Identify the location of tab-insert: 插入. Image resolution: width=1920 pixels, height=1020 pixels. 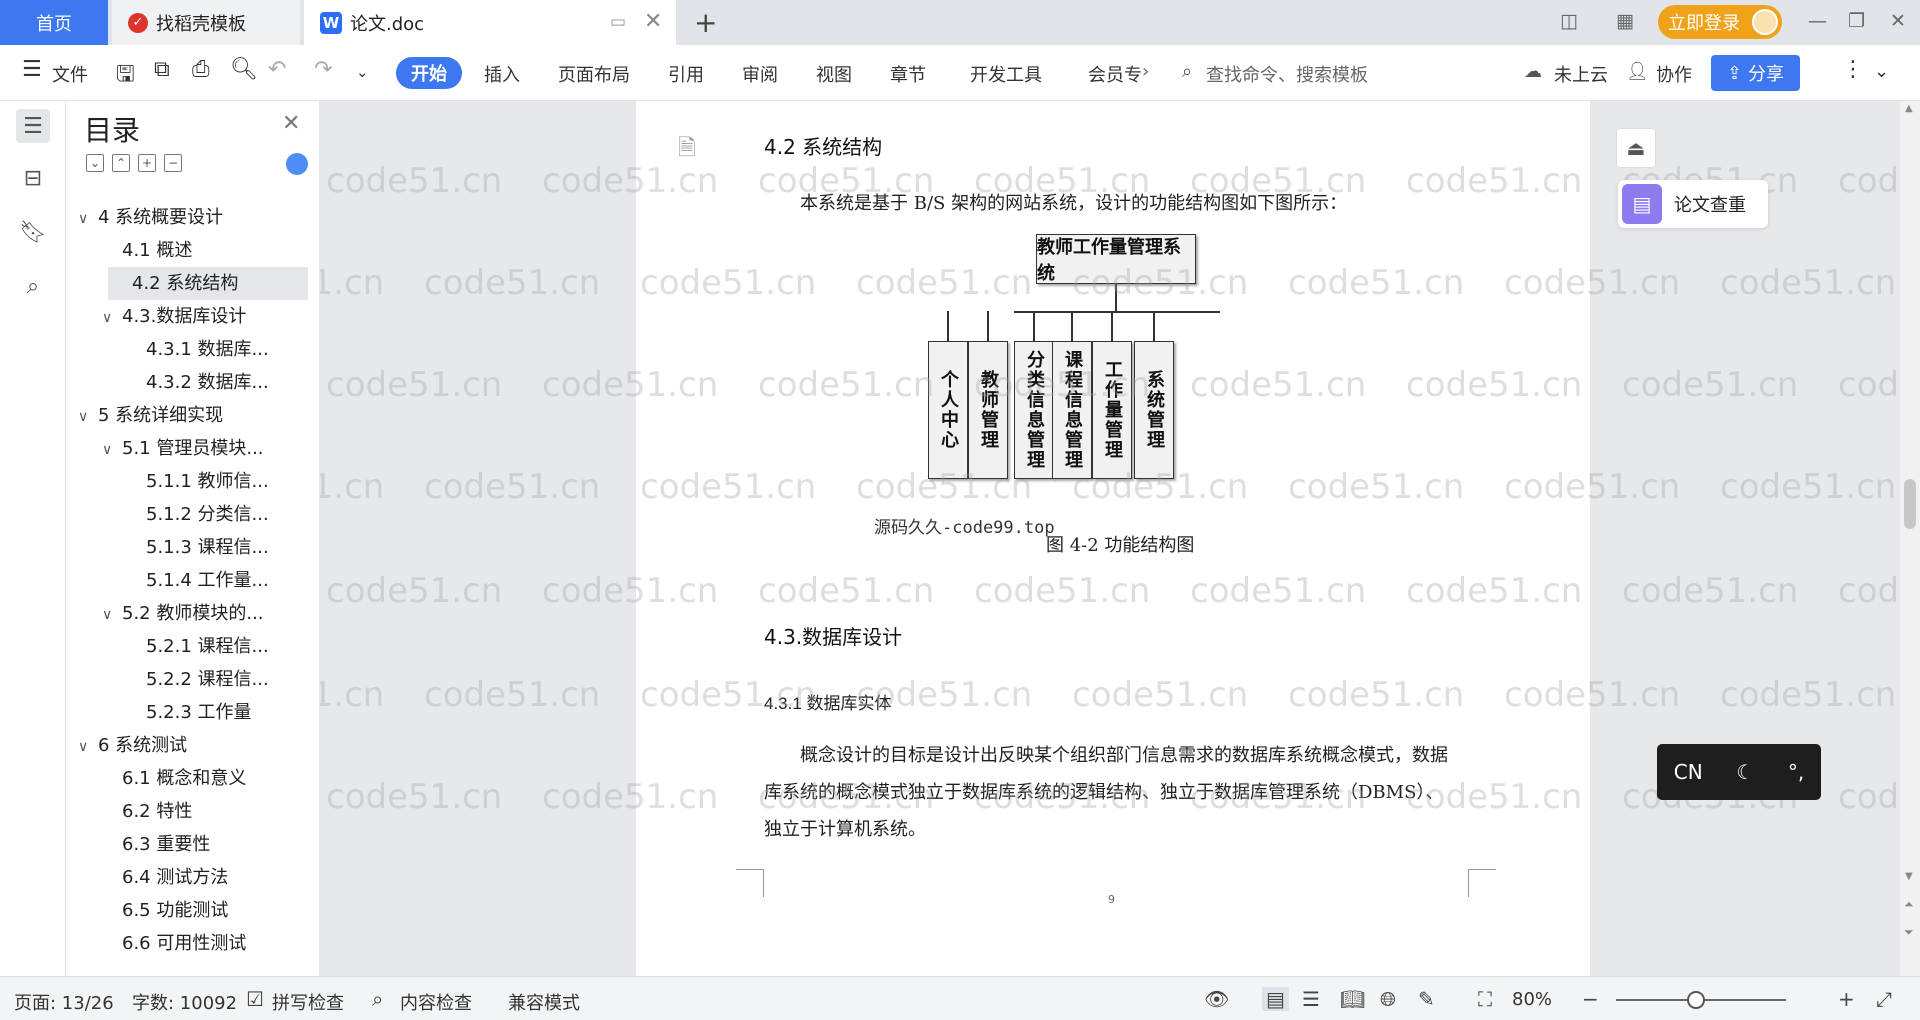
(502, 74).